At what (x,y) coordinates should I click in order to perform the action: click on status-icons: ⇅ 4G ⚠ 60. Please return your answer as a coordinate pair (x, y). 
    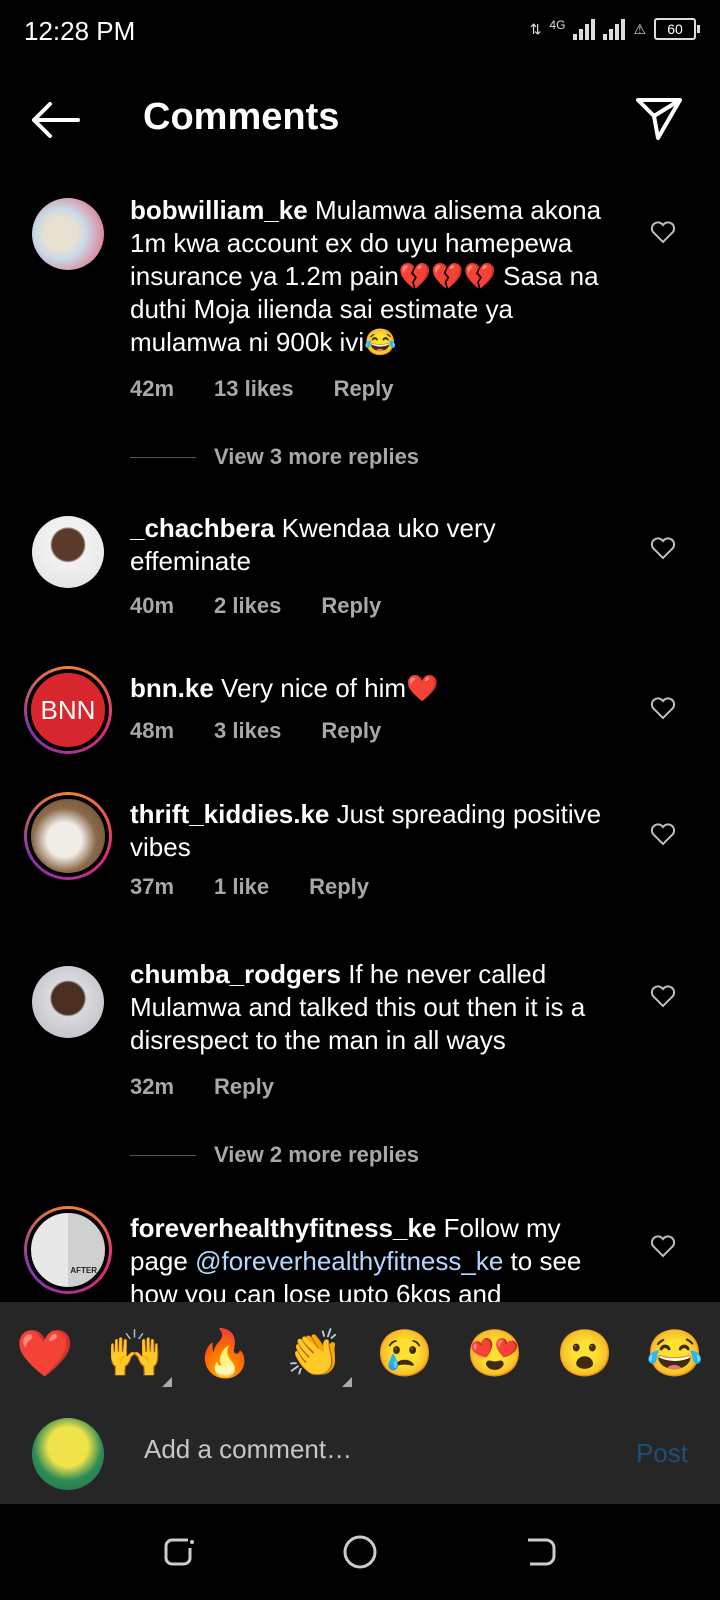
    Looking at the image, I should click on (614, 29).